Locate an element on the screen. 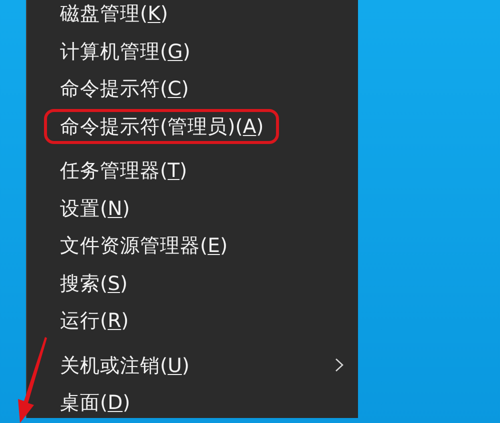 Image resolution: width=500 pixels, height=423 pixels. menu-item: 文件资源管理器(E) is located at coordinates (144, 246).